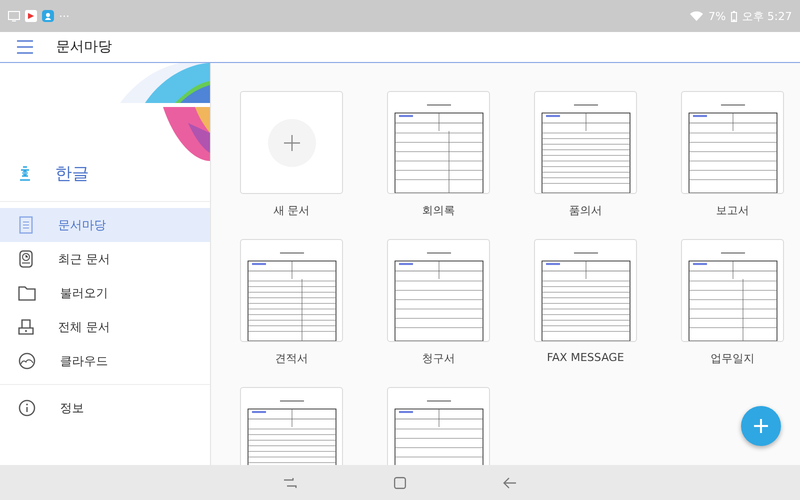  Describe the element at coordinates (732, 358) in the screenshot. I see `template-label: 업무일지` at that location.